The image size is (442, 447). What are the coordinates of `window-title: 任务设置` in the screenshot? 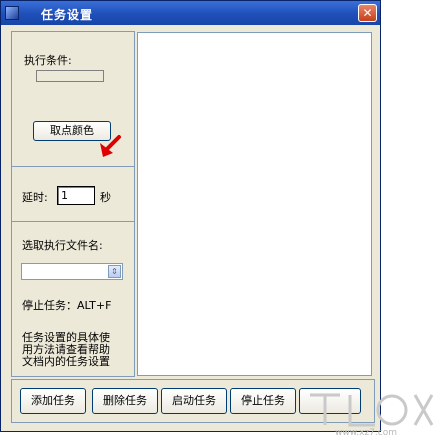 It's located at (67, 15).